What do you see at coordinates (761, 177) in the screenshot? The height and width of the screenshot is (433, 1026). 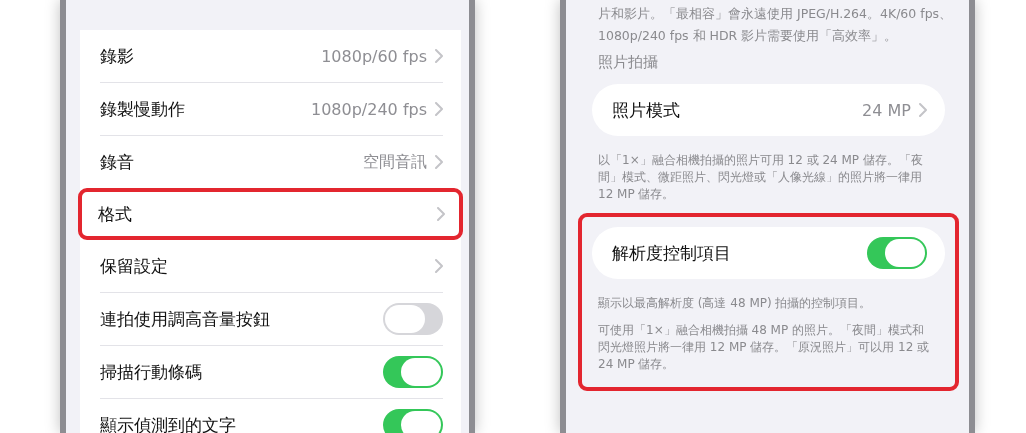 I see `footer-note: 以「1×」融合相機拍攝的照片可用 12 或 24 MP 儲存。「夜 間」模式、微距照片、閃光燈或「人像光線」的照片將一律用 12 MP 儲存。` at bounding box center [761, 177].